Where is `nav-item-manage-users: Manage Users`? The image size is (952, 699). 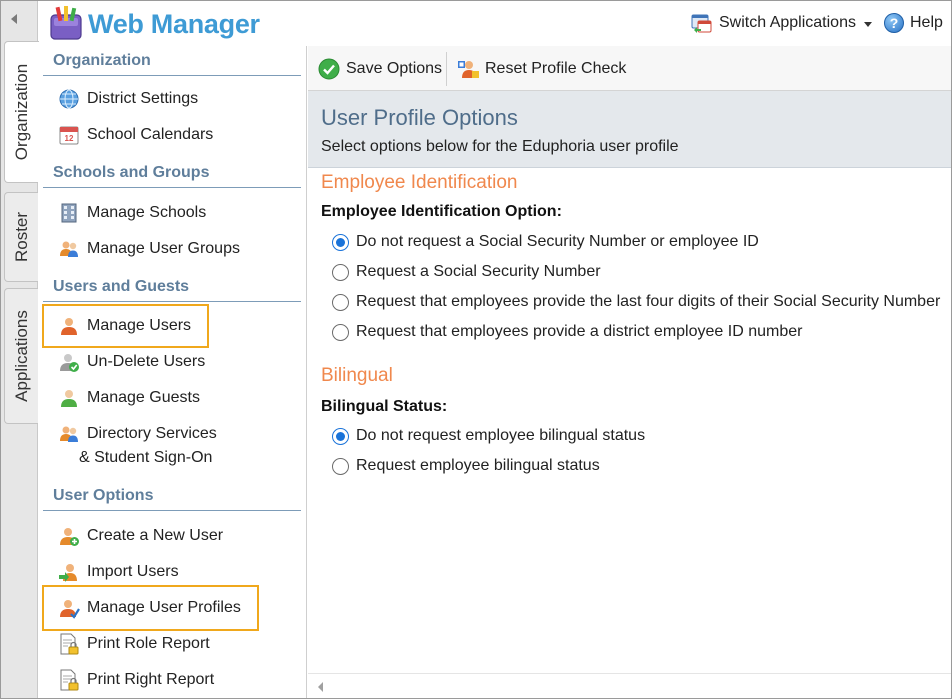
nav-item-manage-users: Manage Users is located at coordinates (125, 326).